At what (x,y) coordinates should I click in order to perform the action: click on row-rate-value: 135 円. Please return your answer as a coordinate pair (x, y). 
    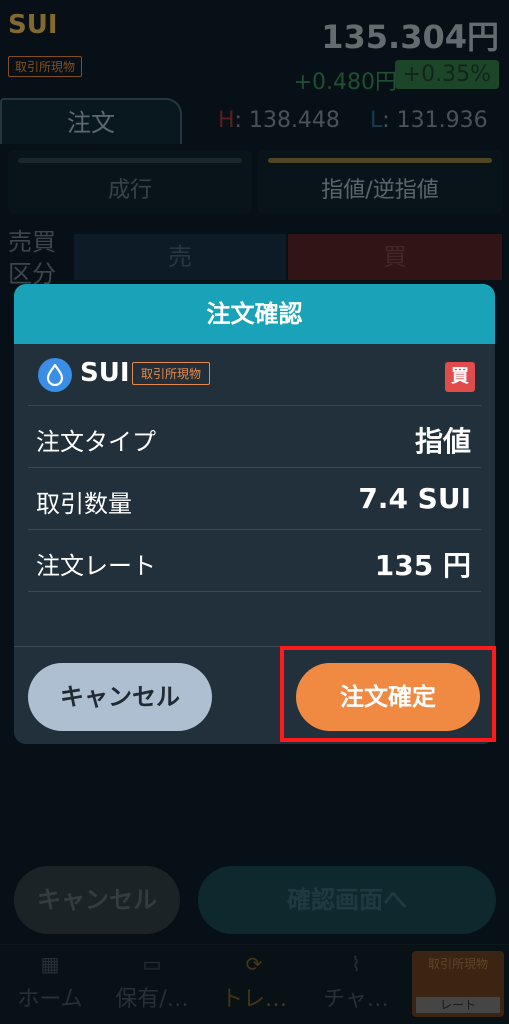
    Looking at the image, I should click on (422, 565).